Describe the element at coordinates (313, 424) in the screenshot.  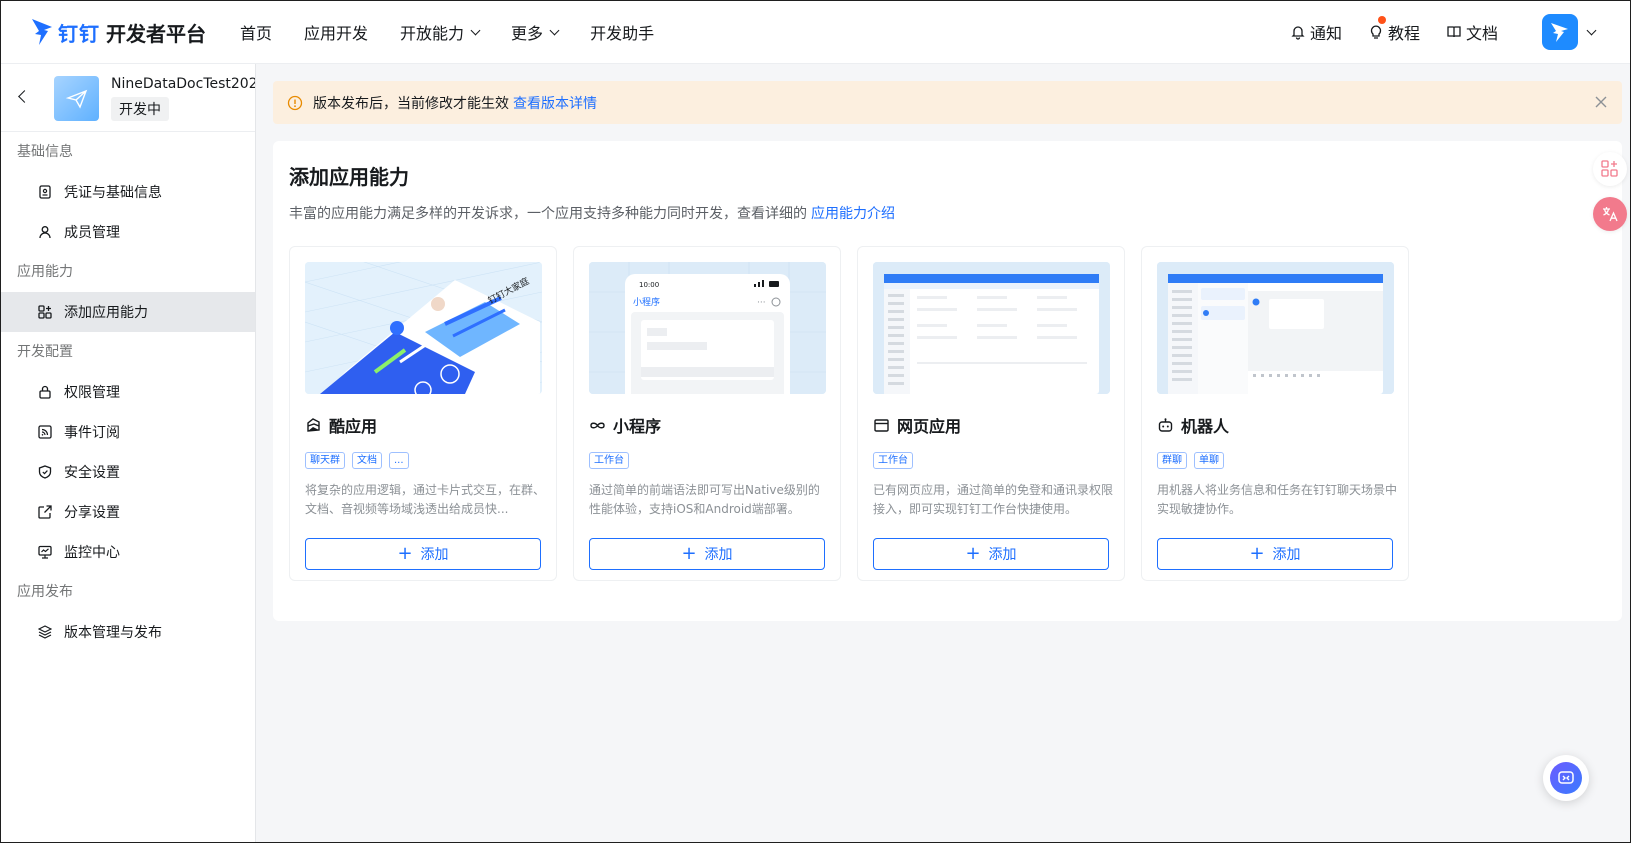
I see `cool-app-icon` at that location.